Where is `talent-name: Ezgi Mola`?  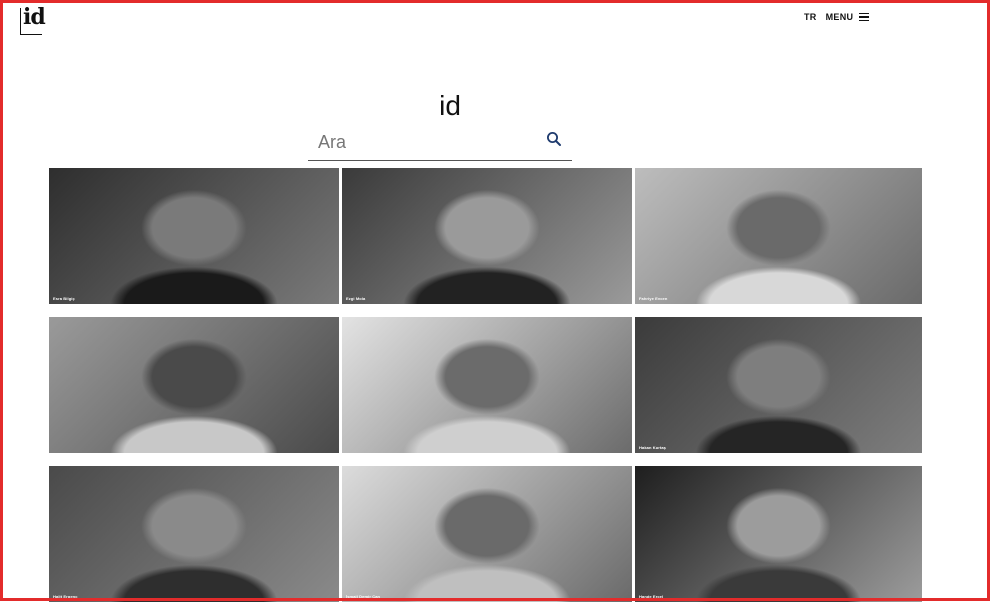
talent-name: Ezgi Mola is located at coordinates (356, 298).